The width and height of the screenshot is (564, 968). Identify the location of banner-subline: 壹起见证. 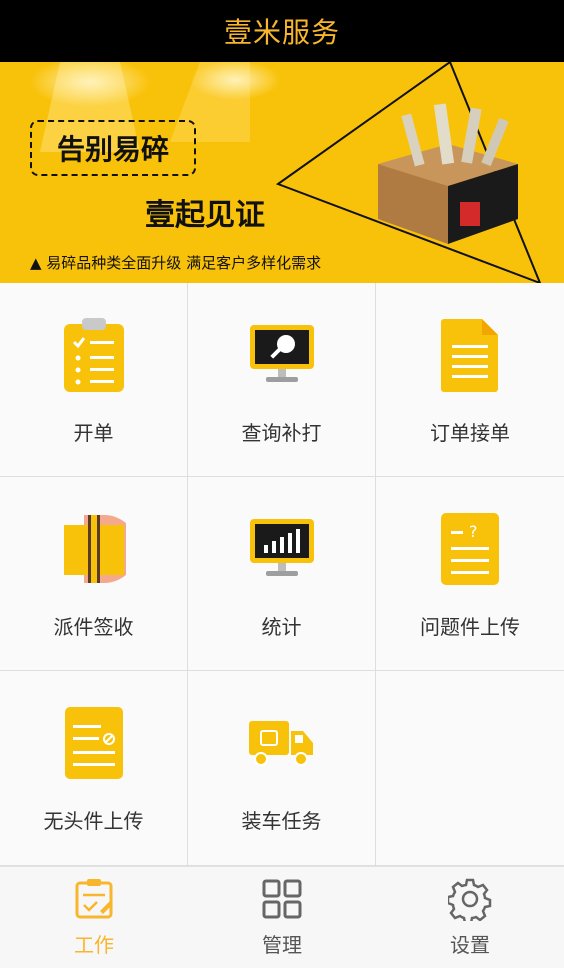
(205, 215).